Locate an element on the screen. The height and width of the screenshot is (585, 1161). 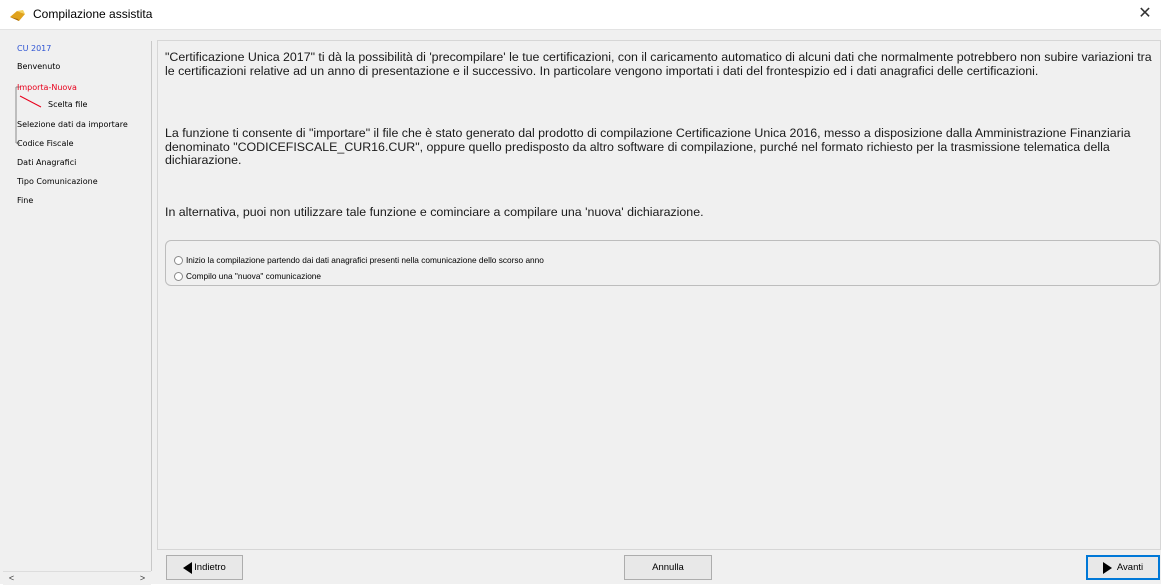
option-new-communication: Compilo una "nuova" comunicazione is located at coordinates (247, 276).